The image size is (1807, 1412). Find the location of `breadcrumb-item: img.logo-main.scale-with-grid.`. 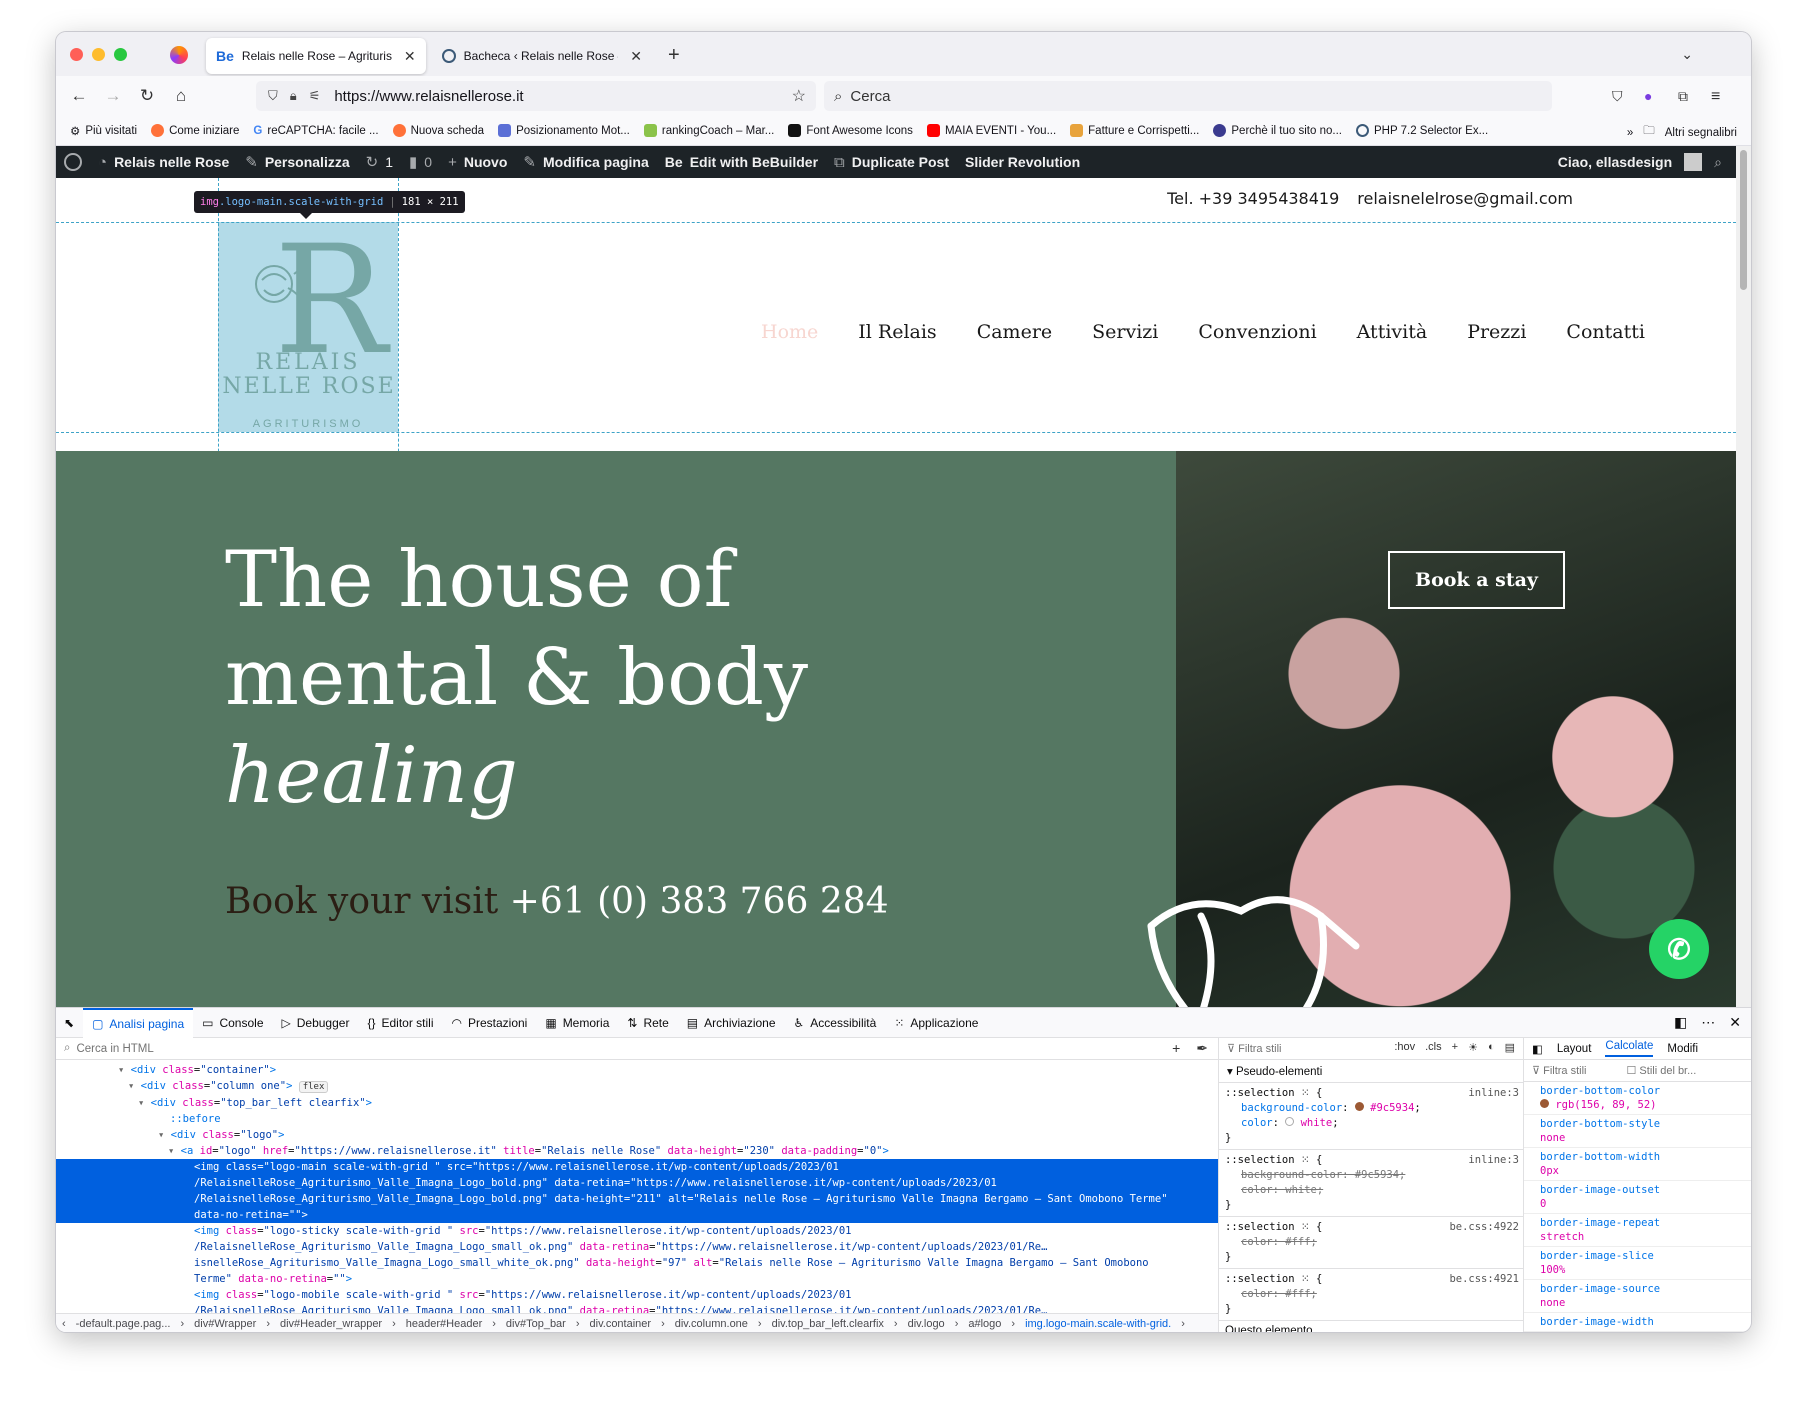

breadcrumb-item: img.logo-main.scale-with-grid. is located at coordinates (1098, 1324).